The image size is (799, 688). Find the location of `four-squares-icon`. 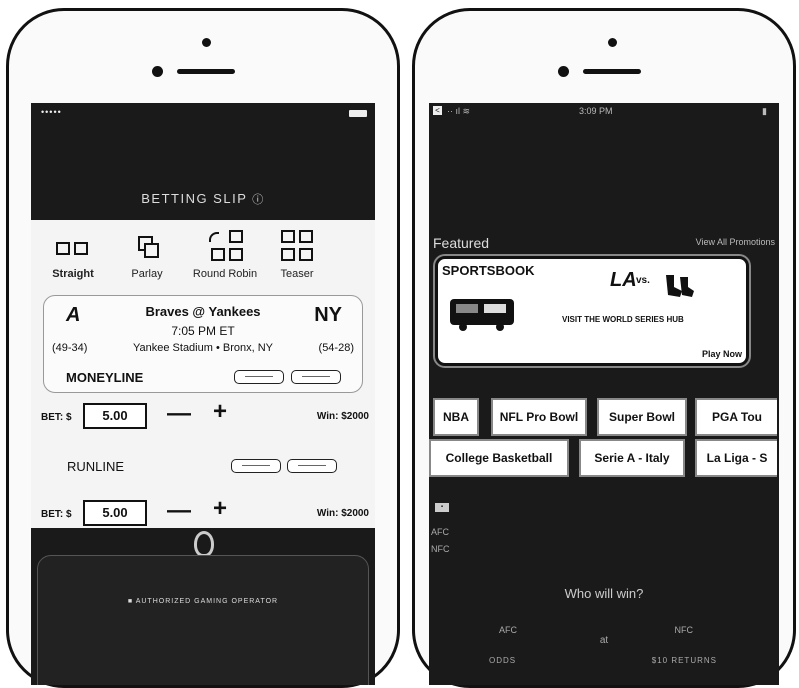

four-squares-icon is located at coordinates (297, 248).